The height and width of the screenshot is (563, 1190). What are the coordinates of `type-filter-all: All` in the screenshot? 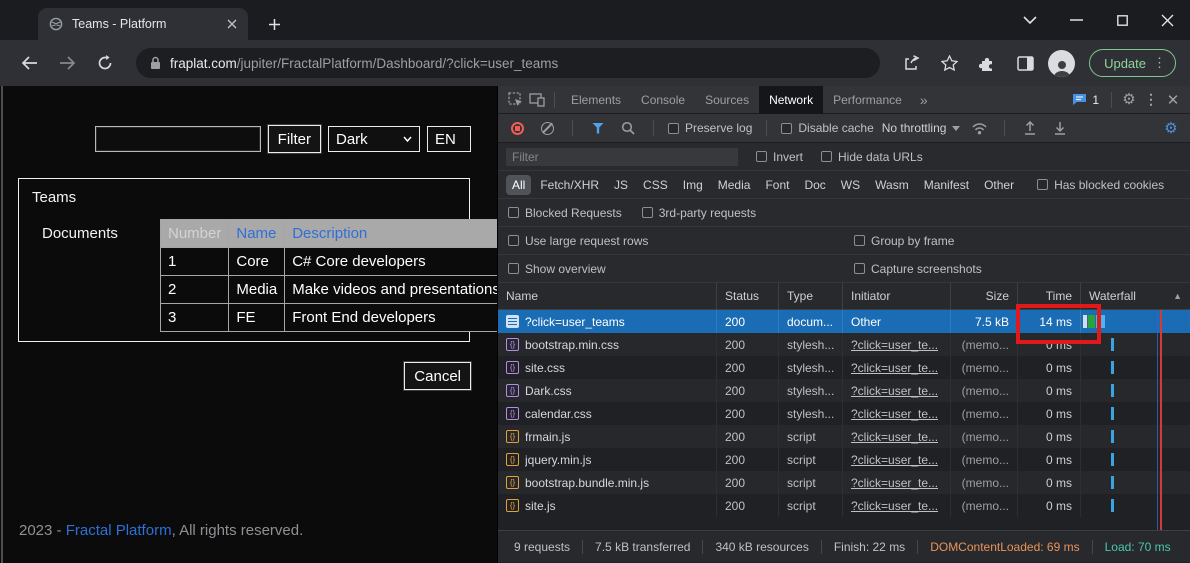 It's located at (519, 184).